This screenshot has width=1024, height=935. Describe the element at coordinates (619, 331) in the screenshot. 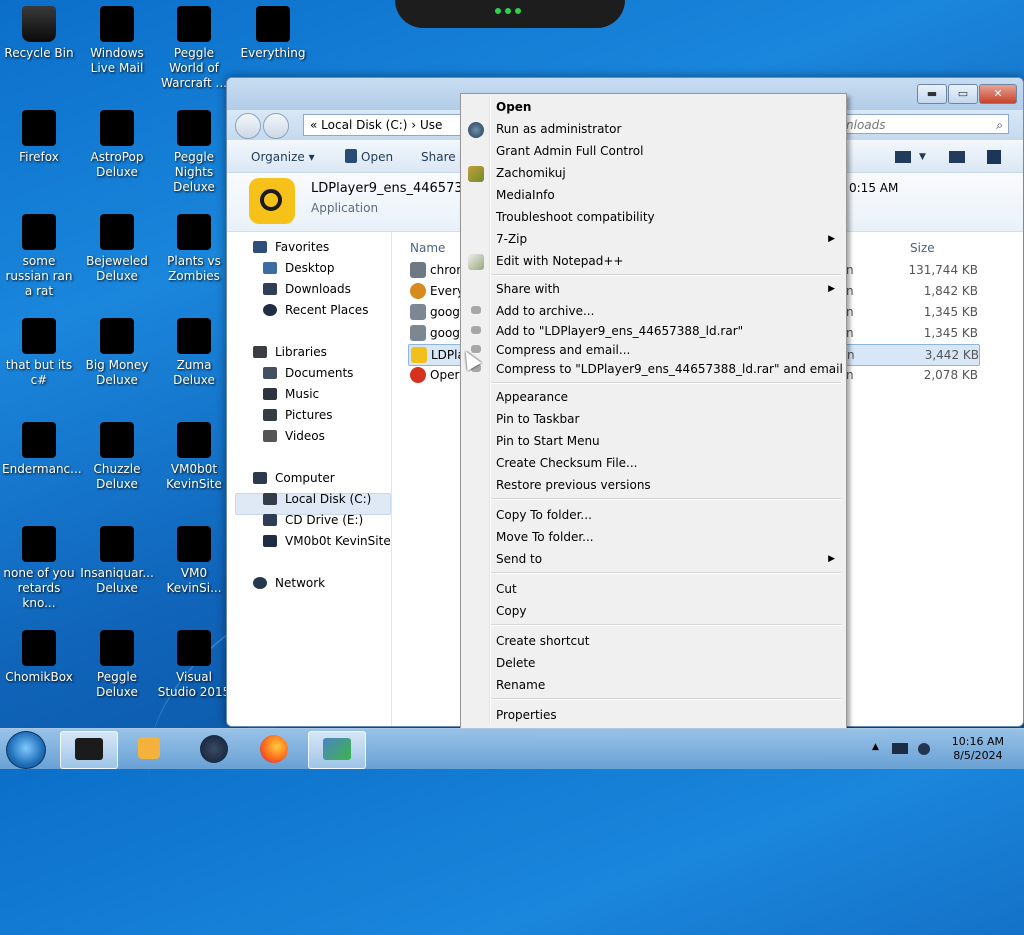

I see `menu-item-add-rar: Add to "LDPlayer9_ens_44657388_ld.rar"` at that location.